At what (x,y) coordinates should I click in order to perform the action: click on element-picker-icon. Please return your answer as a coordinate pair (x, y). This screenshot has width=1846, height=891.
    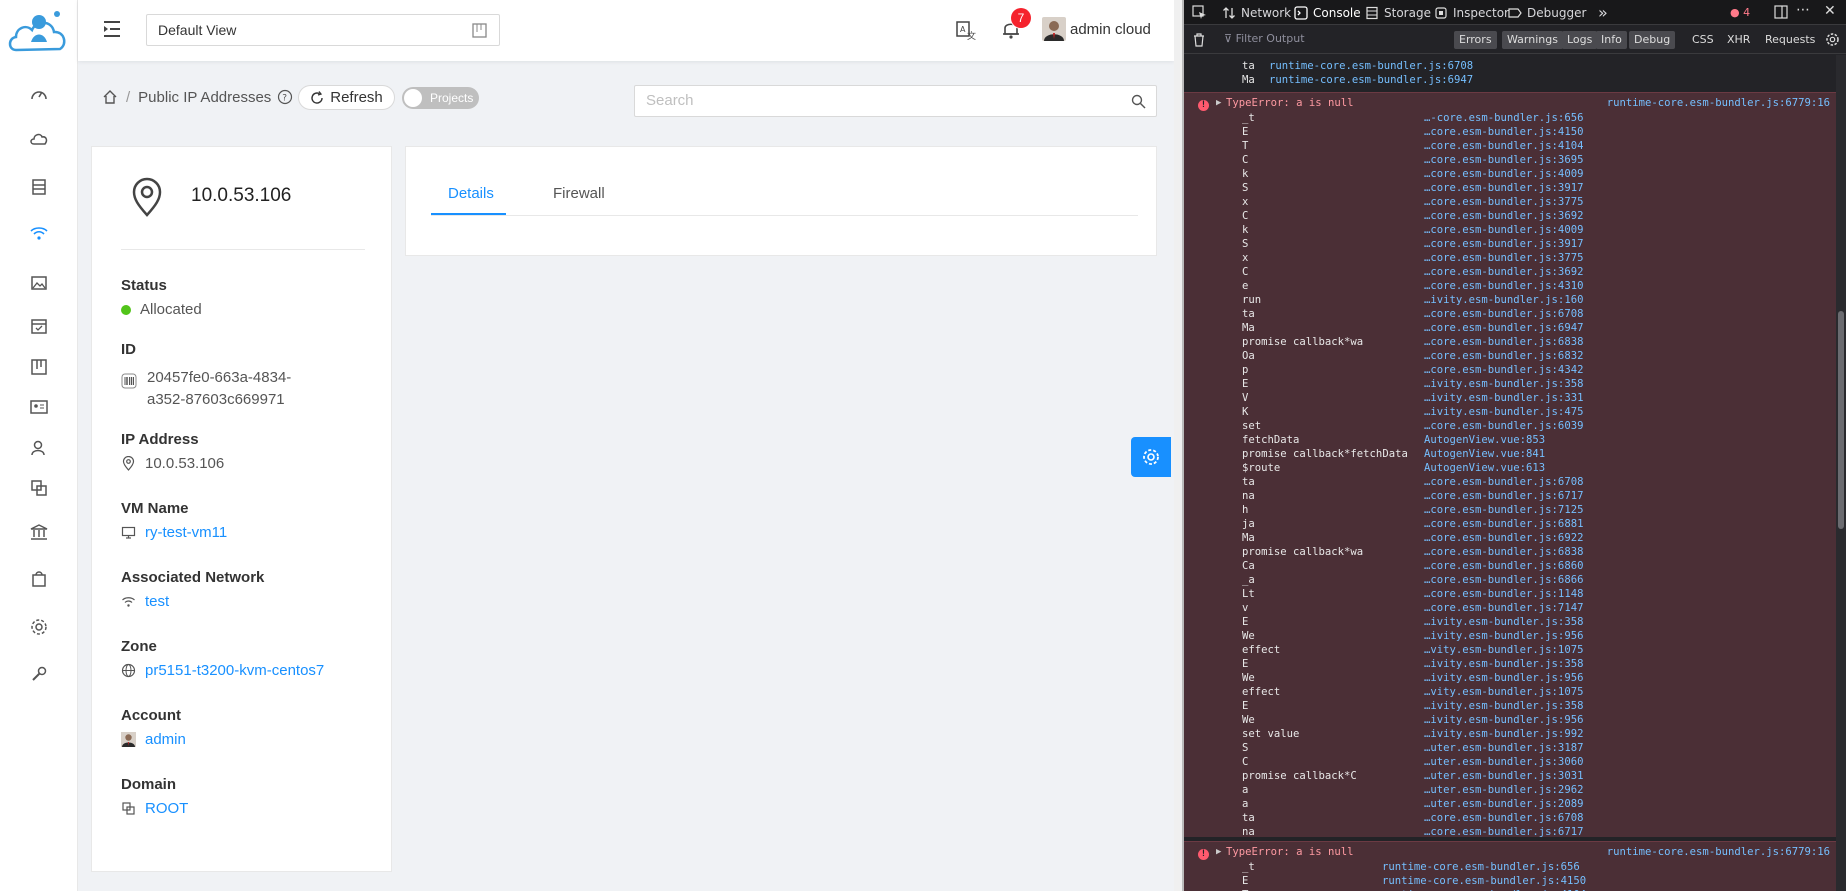
    Looking at the image, I should click on (1199, 12).